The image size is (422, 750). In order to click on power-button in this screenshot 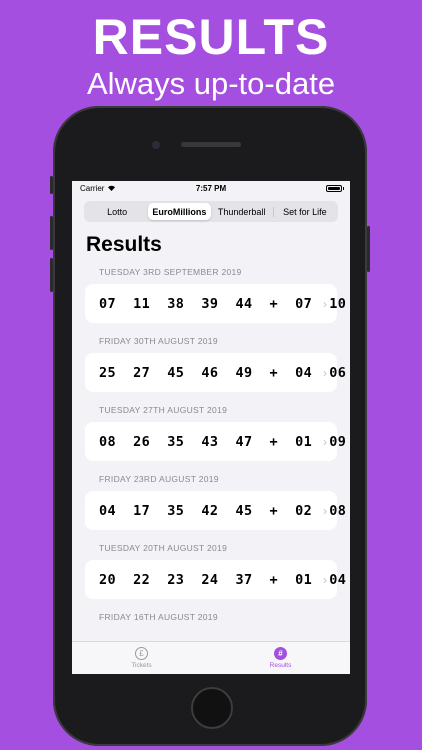, I will do `click(368, 249)`.